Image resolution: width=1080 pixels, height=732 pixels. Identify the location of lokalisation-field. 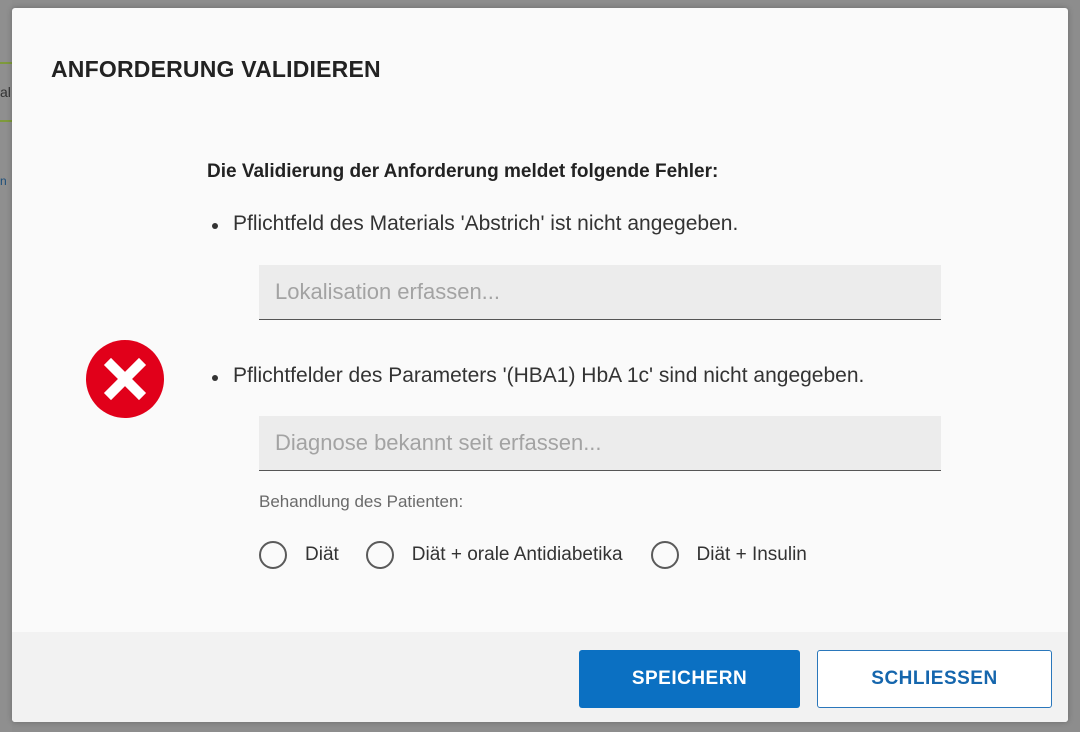
(600, 292).